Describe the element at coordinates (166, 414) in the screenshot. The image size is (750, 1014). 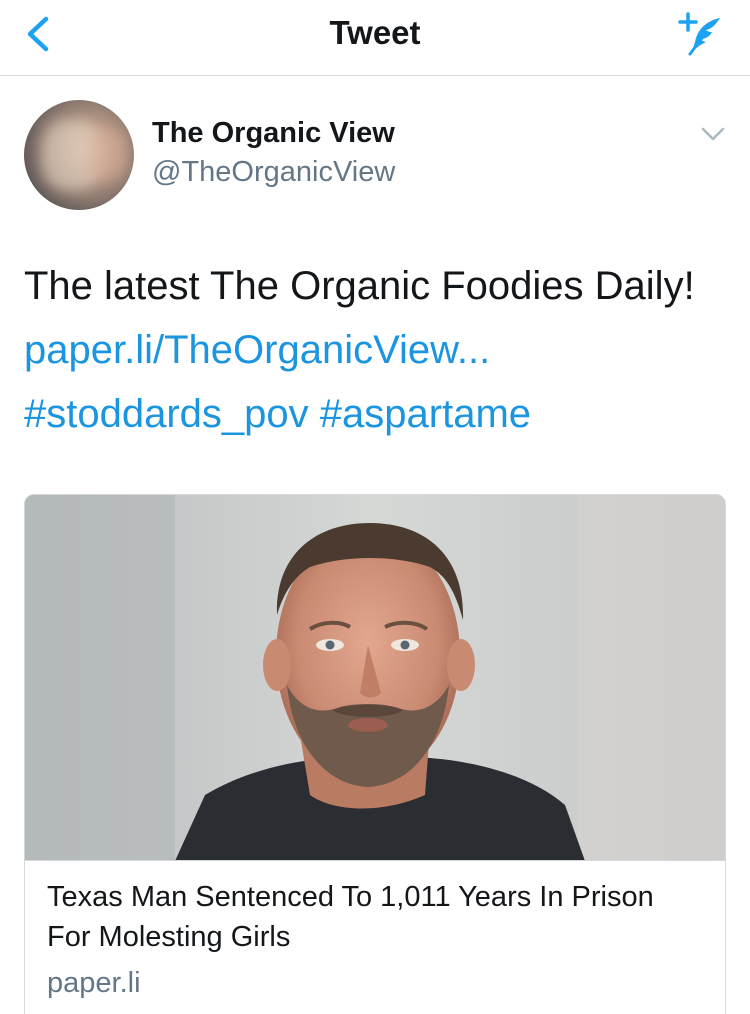
I see `hashtag-link: #stoddards_pov` at that location.